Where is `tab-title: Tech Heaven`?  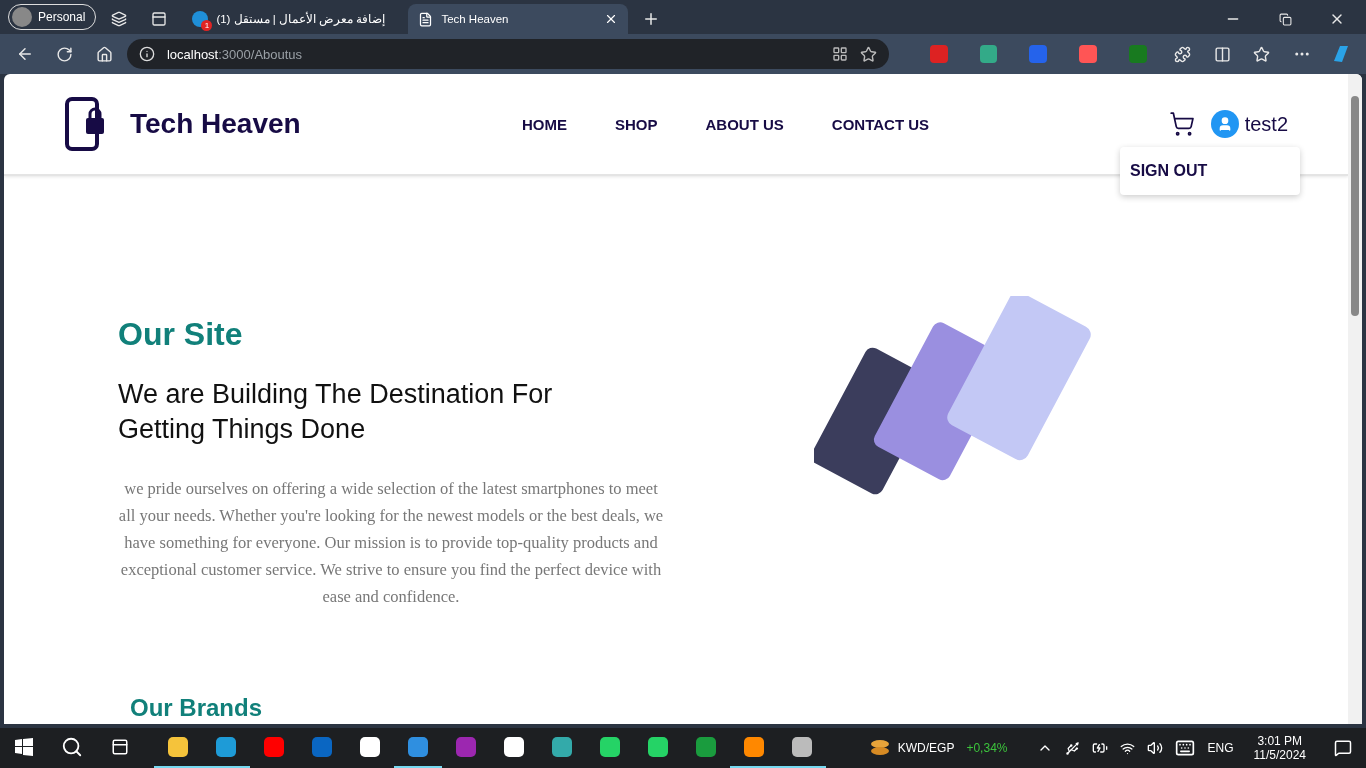 tab-title: Tech Heaven is located at coordinates (475, 19).